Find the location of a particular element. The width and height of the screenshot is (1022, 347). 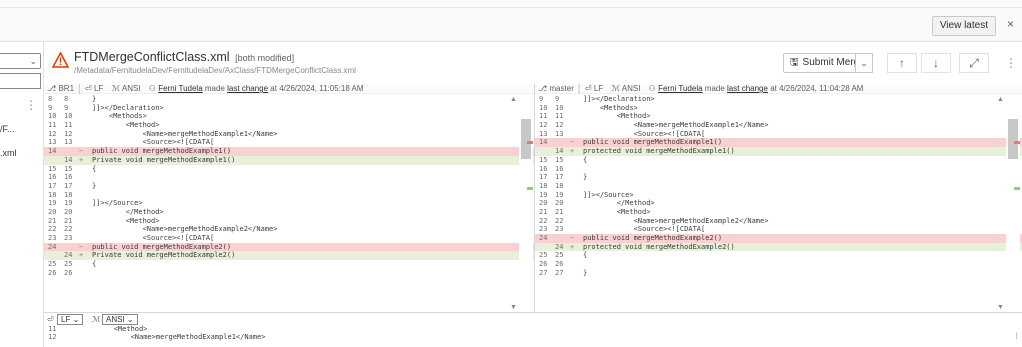

encoding: ANSI is located at coordinates (131, 88).